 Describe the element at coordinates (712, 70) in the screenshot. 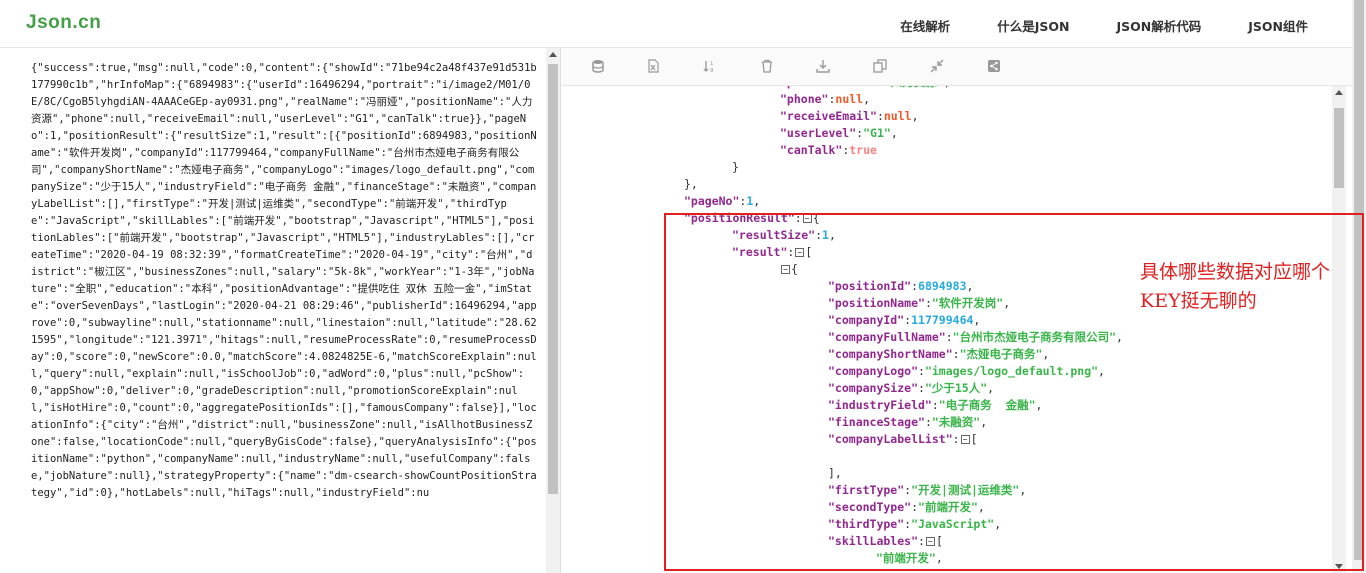

I see `svg-text: 9` at that location.